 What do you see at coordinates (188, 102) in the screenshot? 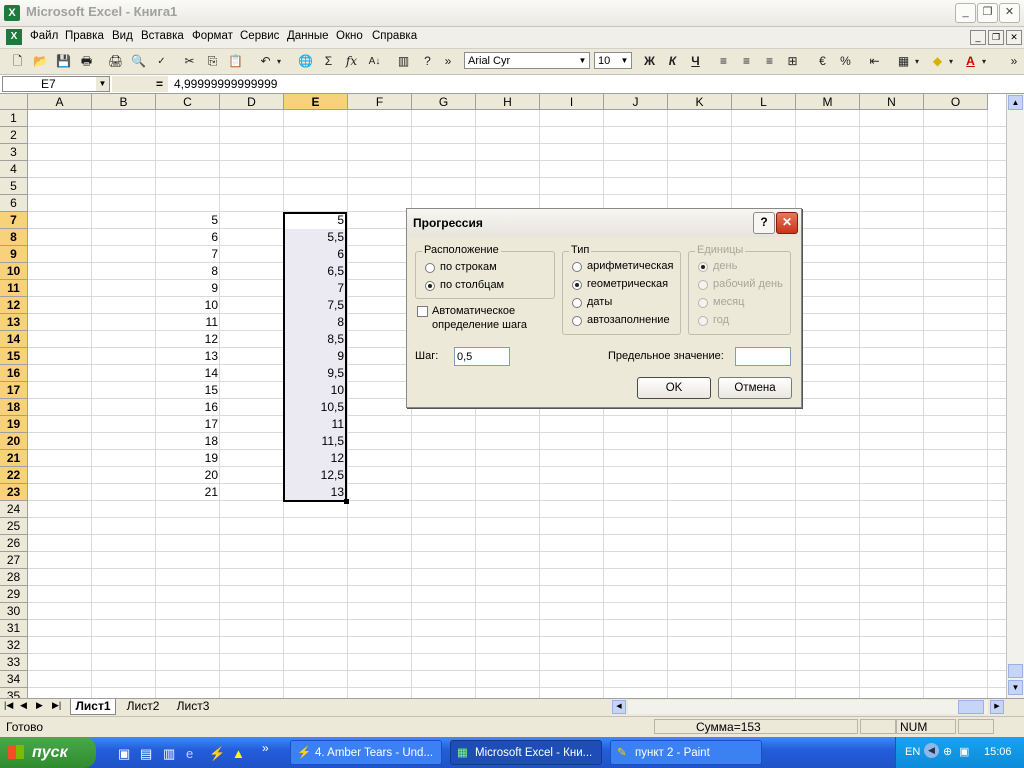
I see `column-header-c: C` at bounding box center [188, 102].